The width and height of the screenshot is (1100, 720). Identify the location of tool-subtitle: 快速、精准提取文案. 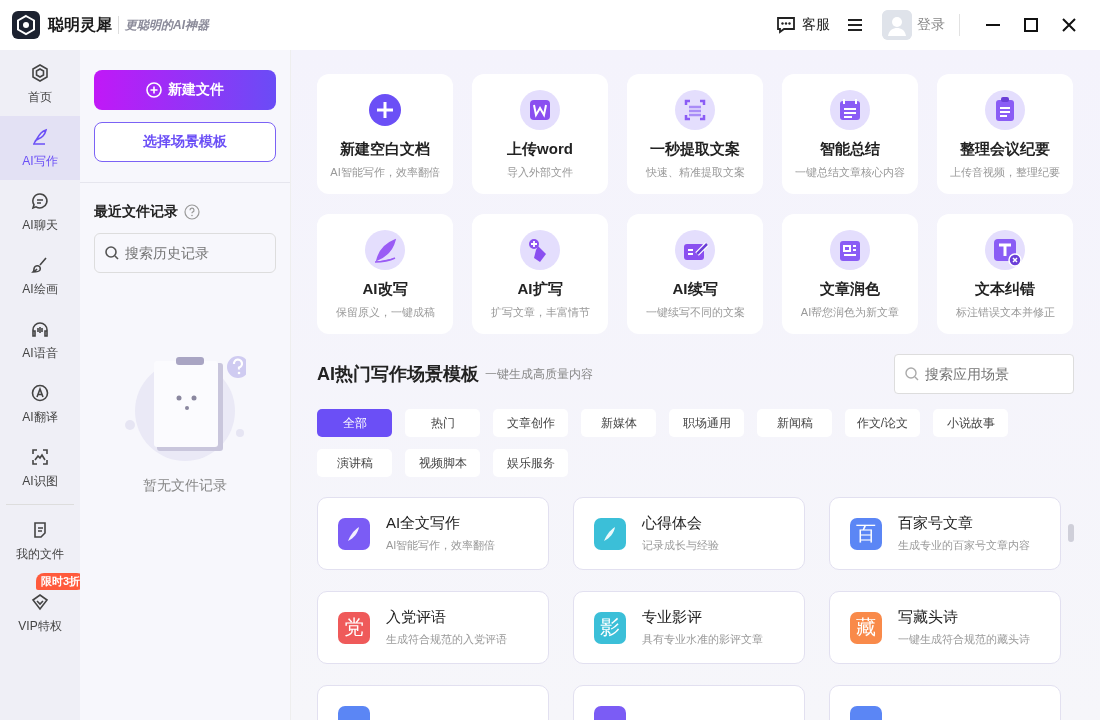
(695, 172).